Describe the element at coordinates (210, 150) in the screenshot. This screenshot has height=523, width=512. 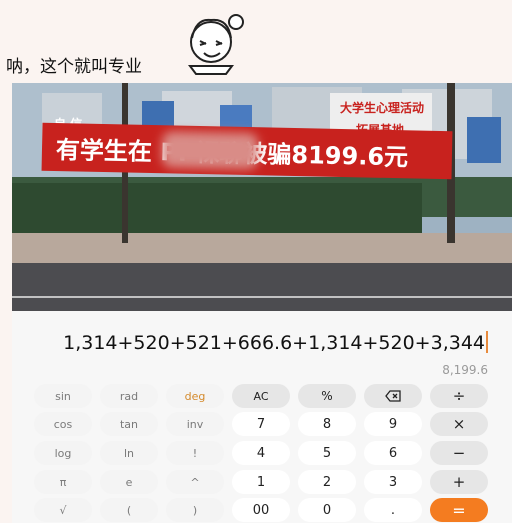
I see `banner-blur` at that location.